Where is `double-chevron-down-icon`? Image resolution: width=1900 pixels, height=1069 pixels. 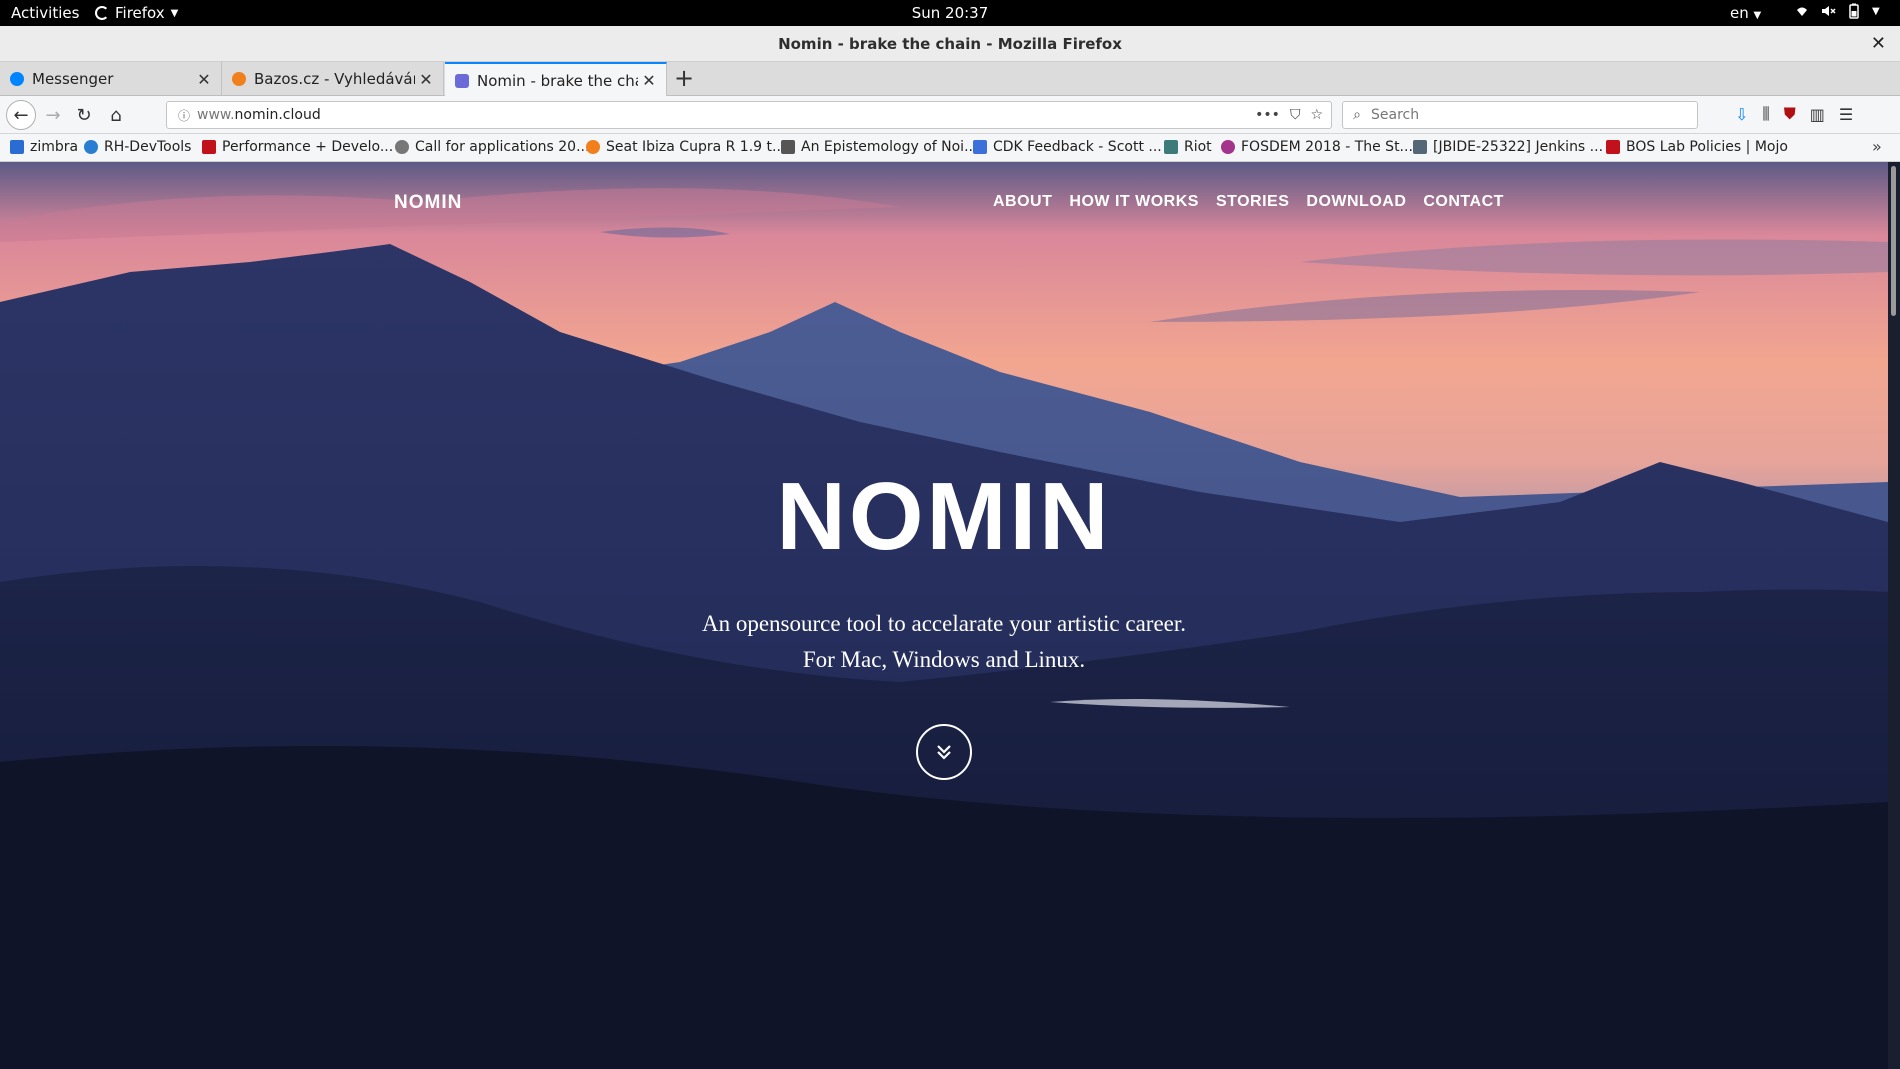
double-chevron-down-icon is located at coordinates (944, 752).